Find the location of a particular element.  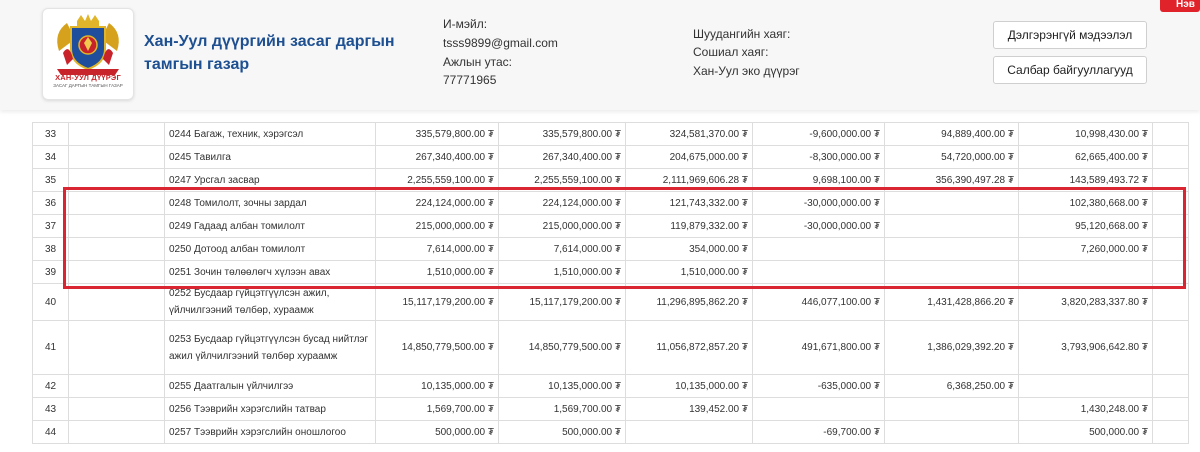

row-value-cell: 121,743,332.00 ₮ is located at coordinates (689, 203).